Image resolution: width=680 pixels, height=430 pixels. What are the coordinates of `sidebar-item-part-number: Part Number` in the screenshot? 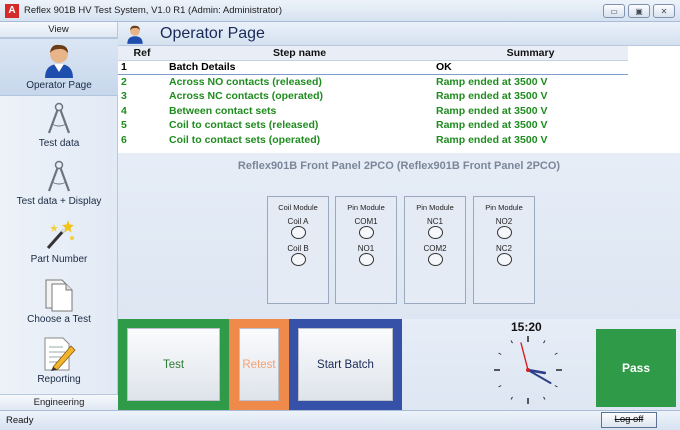 It's located at (59, 244).